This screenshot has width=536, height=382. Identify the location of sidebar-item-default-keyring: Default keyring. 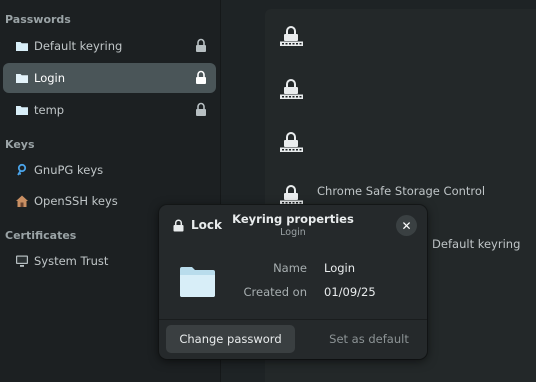
(109, 46).